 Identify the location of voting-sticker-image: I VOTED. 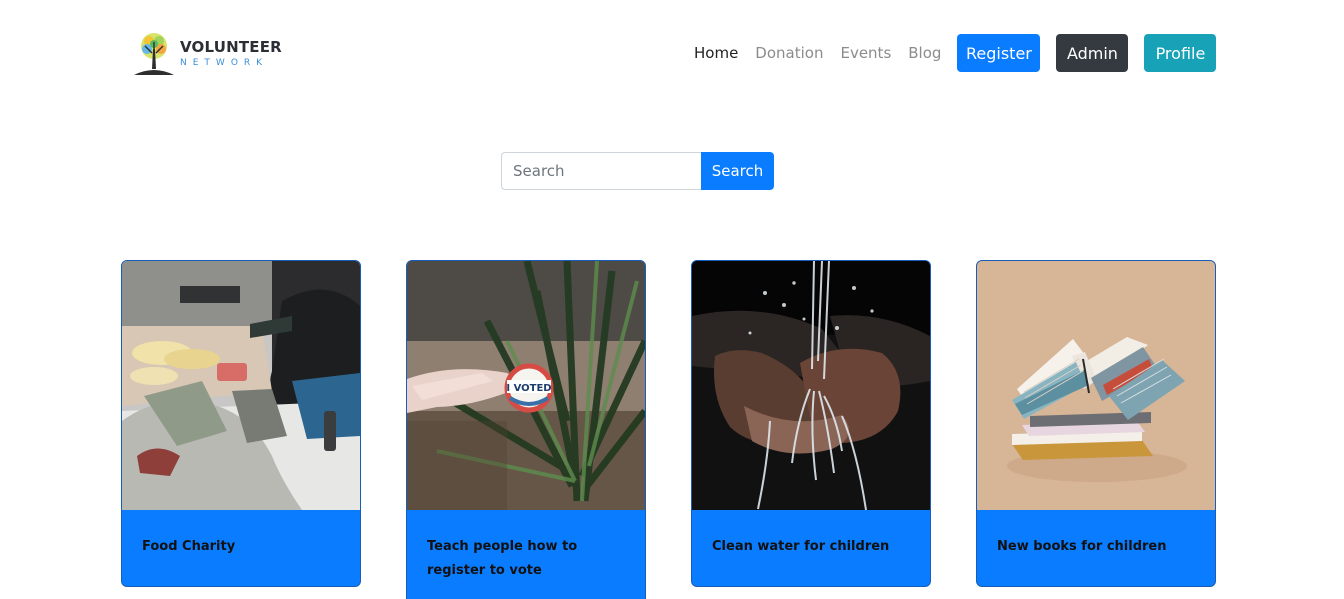
(526, 385).